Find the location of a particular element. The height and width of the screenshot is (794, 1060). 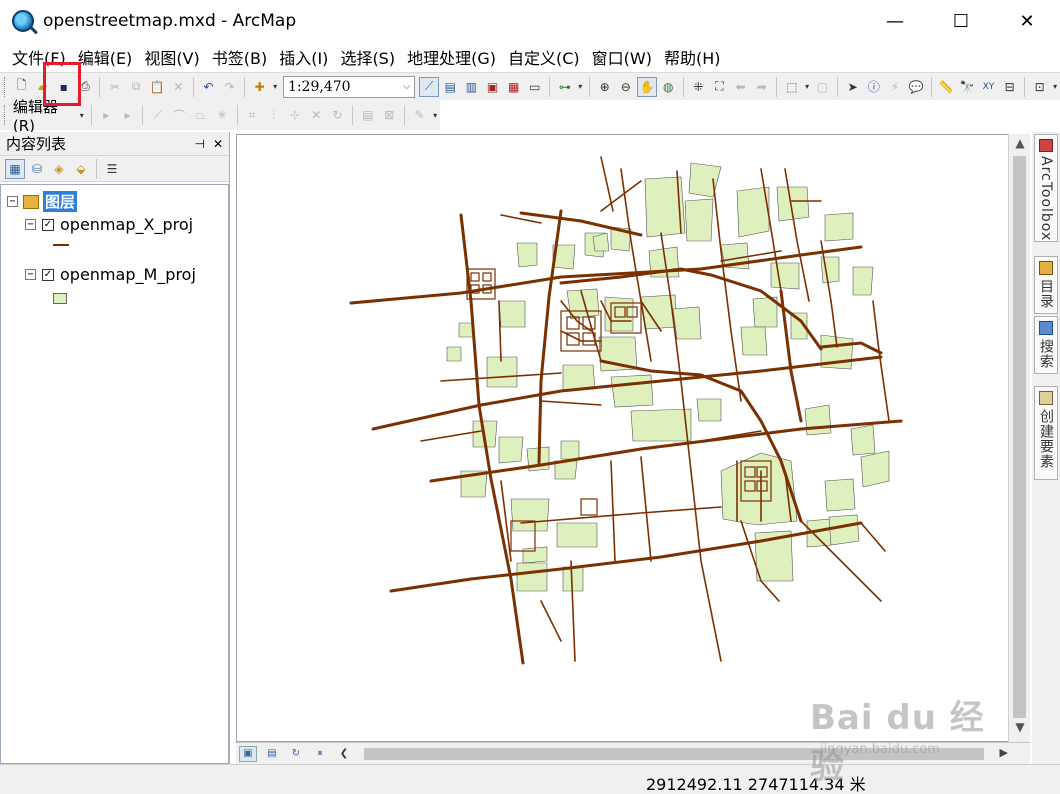

line-symbol-icon is located at coordinates (61, 245).